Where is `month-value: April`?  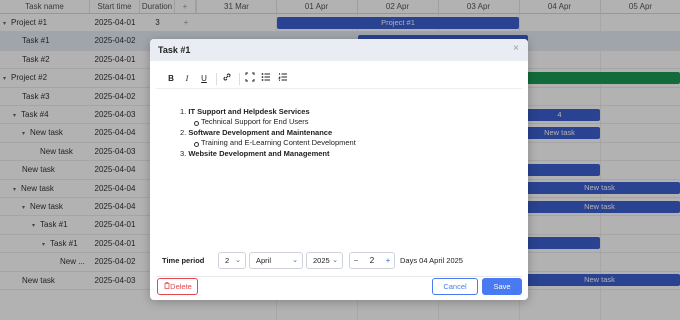
month-value: April is located at coordinates (264, 260).